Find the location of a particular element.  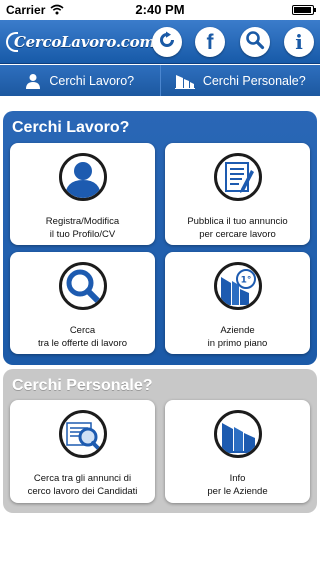

group-title: Cerchi Lavoro? is located at coordinates (71, 127).